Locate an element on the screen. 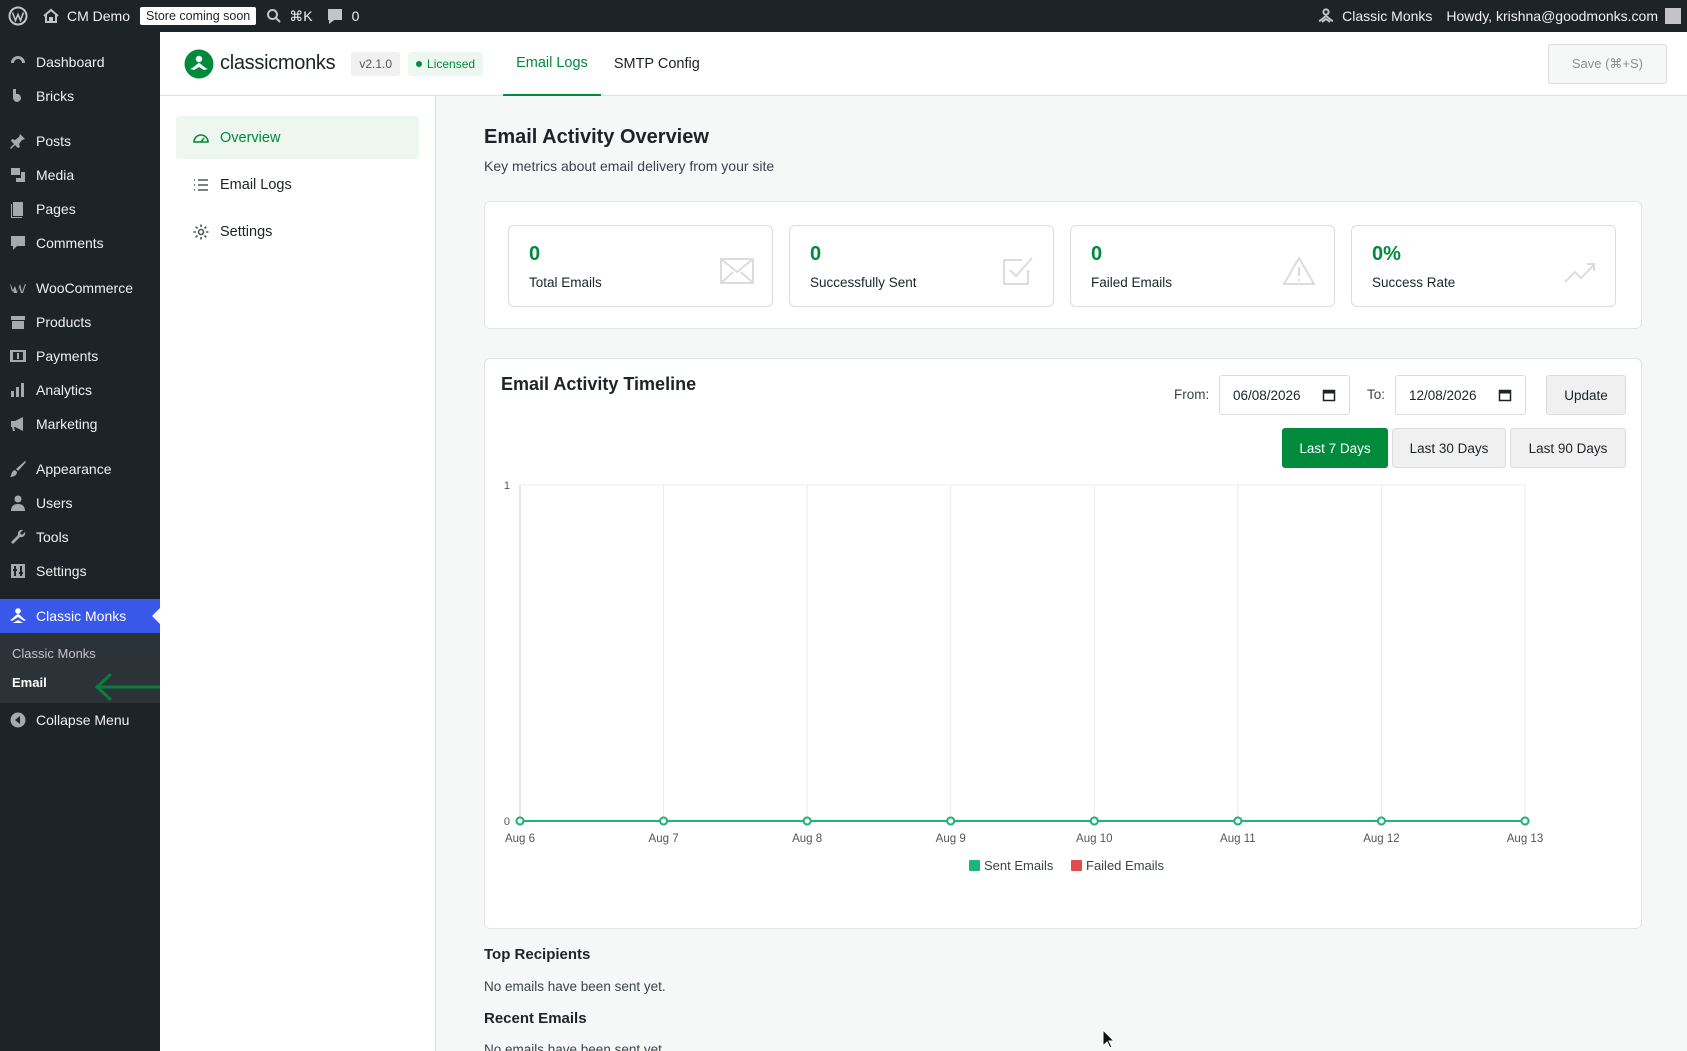  sidebar-item-label: Analytics is located at coordinates (64, 390).